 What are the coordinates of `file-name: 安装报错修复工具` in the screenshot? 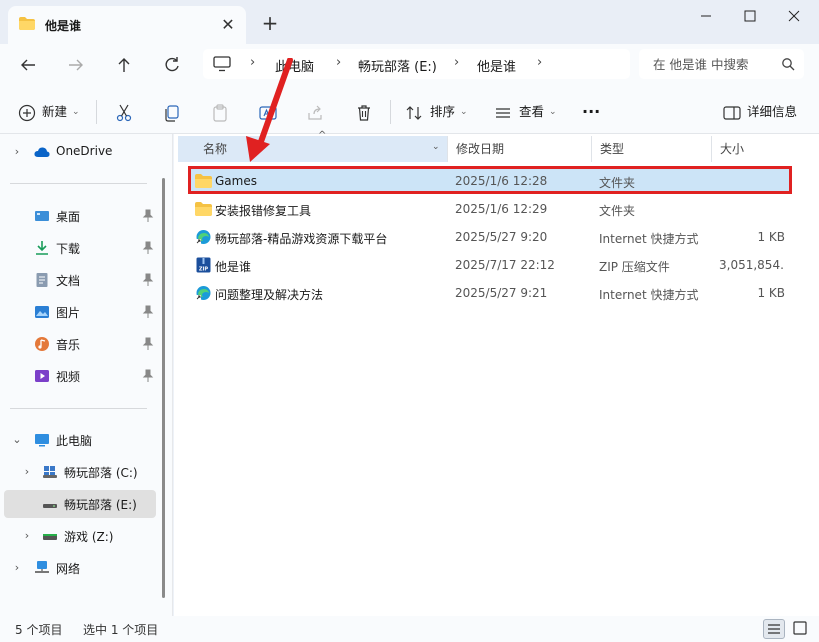 It's located at (263, 211).